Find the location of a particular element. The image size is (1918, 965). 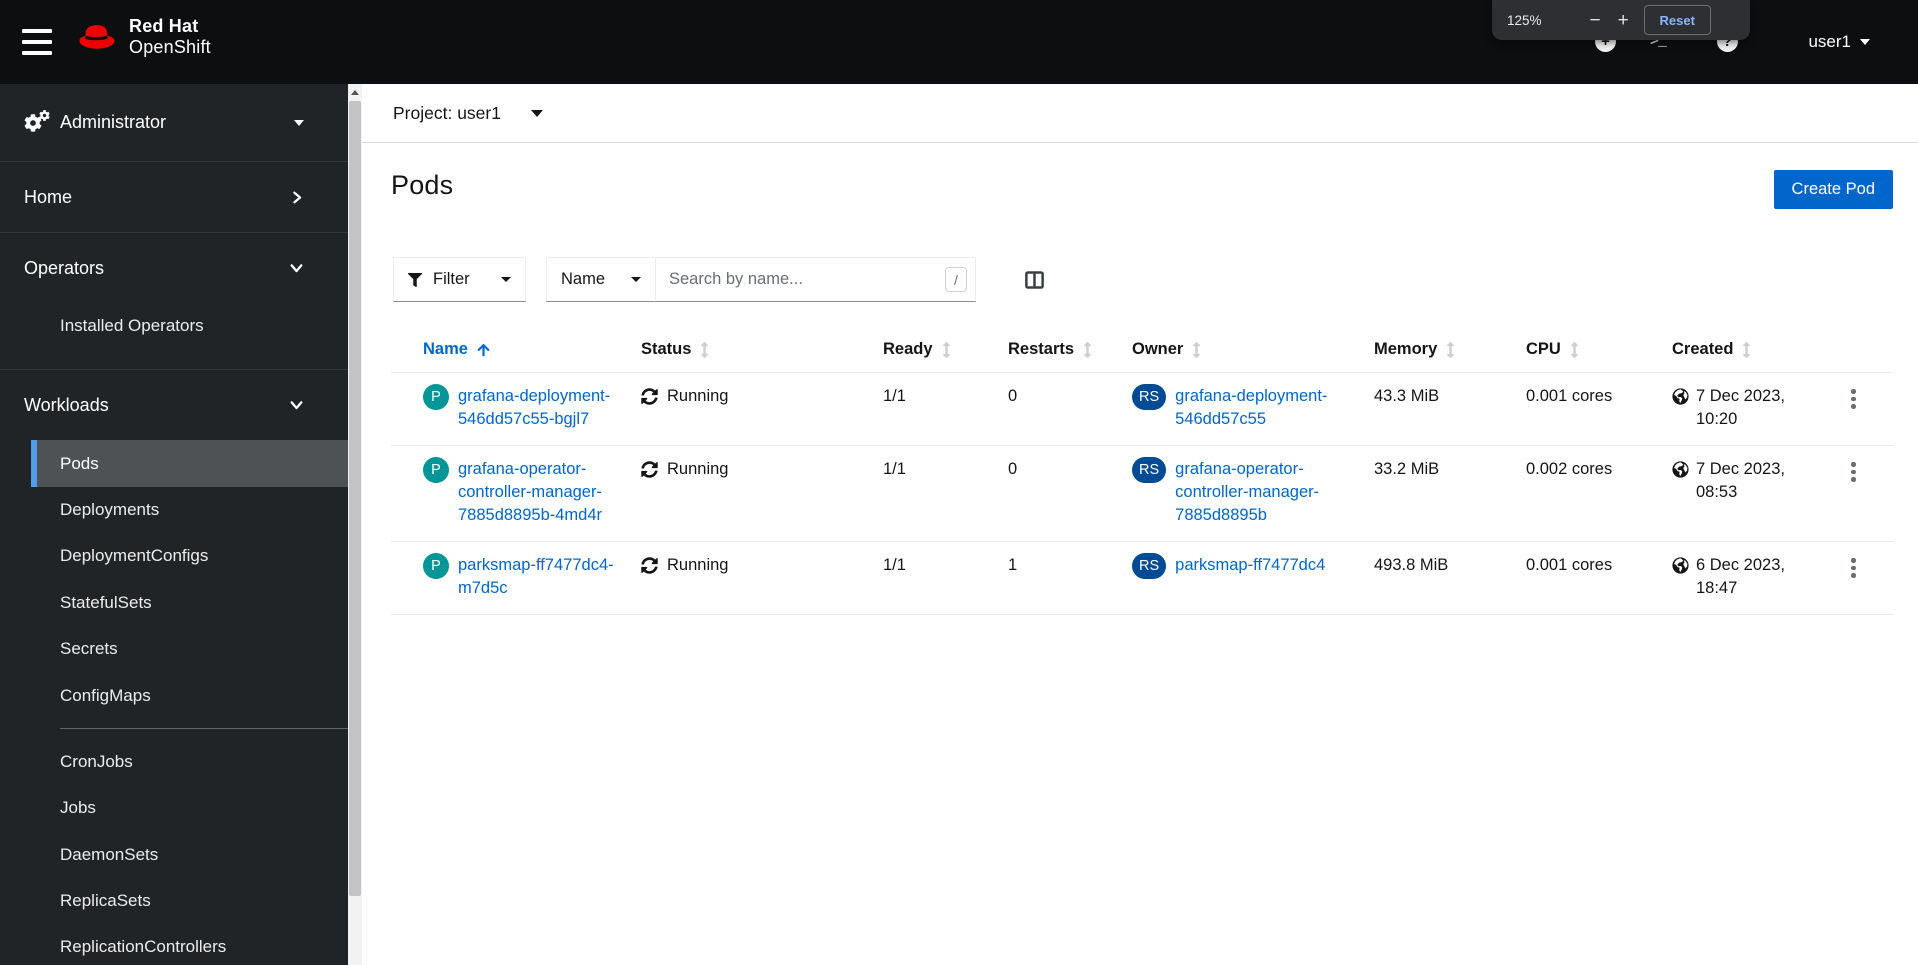

scrollbar-up-arrow is located at coordinates (355, 92).